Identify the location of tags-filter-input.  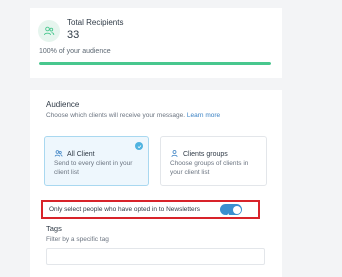
(155, 256).